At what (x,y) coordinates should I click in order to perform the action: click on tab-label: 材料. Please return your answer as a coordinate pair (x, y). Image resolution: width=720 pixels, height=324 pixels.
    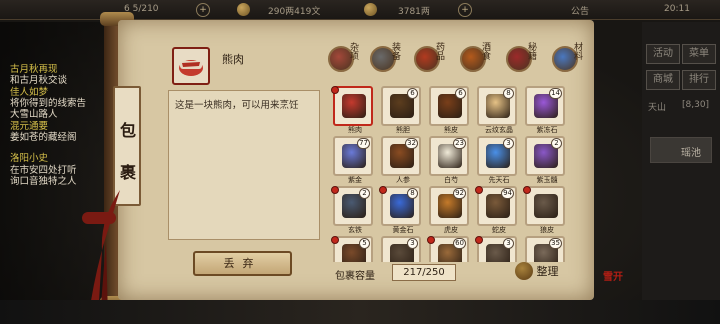
    Looking at the image, I should click on (579, 52).